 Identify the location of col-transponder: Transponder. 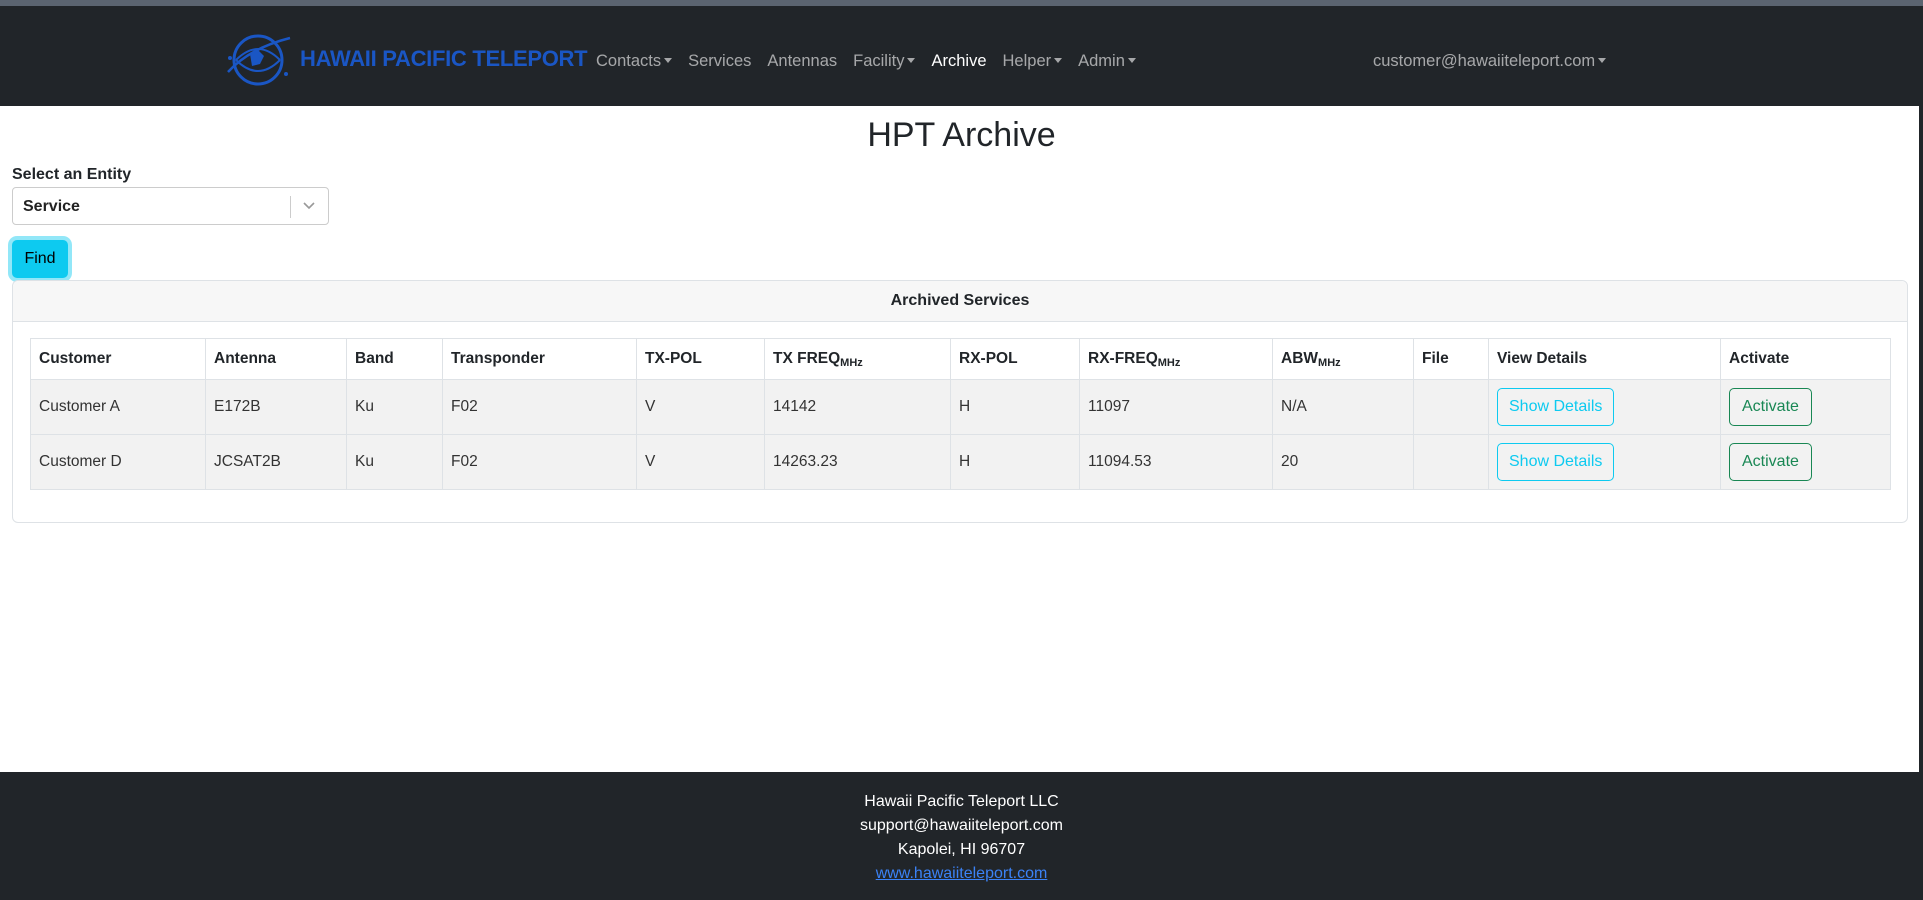
(539, 359).